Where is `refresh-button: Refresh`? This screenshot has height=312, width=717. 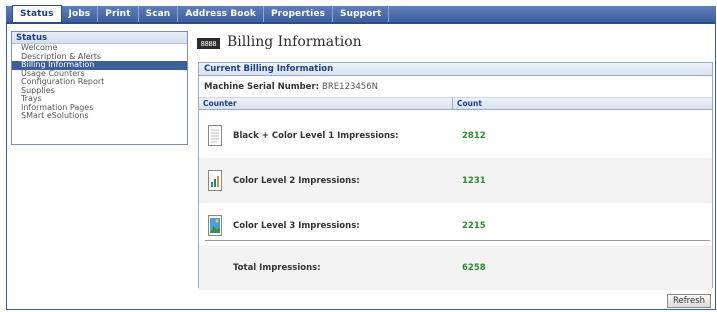 refresh-button: Refresh is located at coordinates (689, 301).